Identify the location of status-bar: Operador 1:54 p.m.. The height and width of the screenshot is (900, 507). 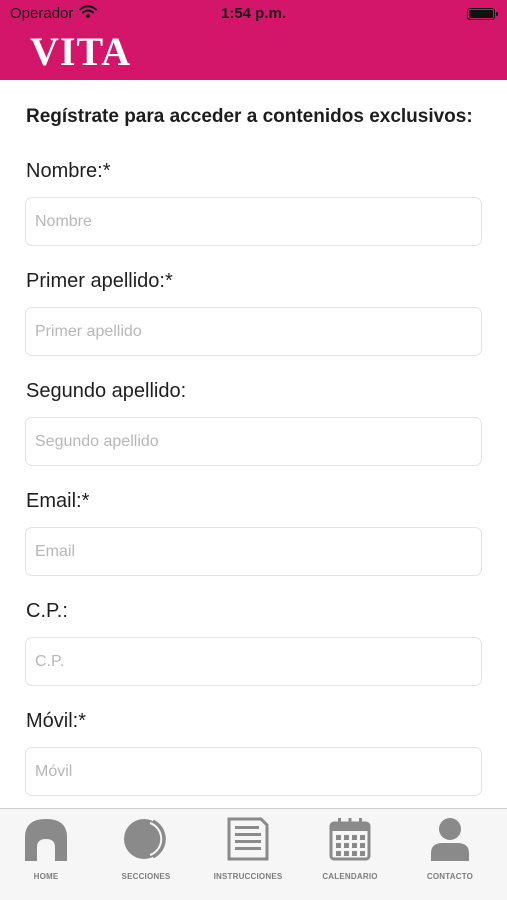
(253, 13).